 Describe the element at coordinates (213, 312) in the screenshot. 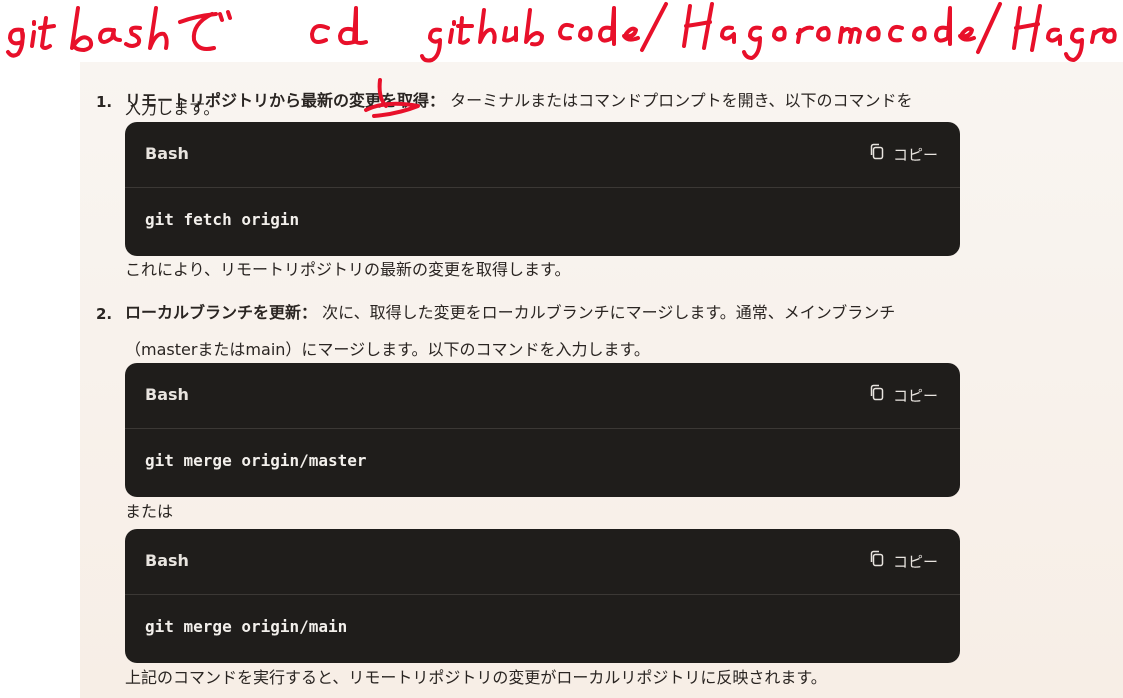

I see `step-2-title: ローカルブランチを更新` at that location.